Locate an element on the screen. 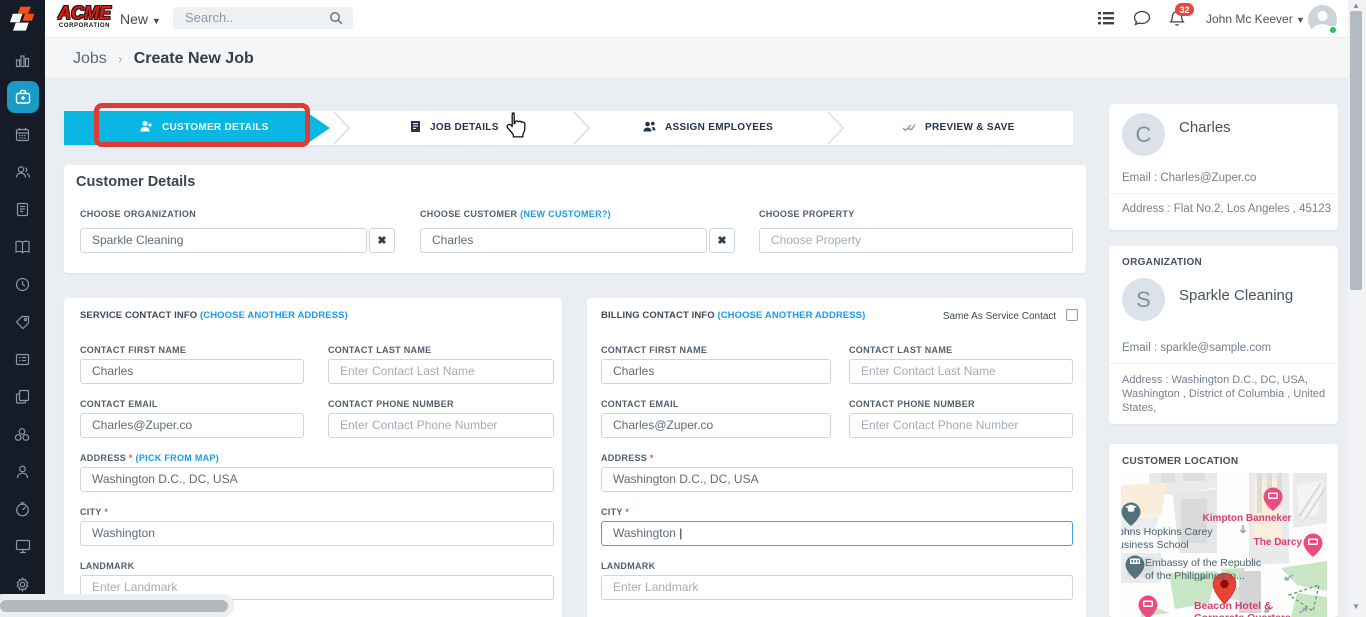 The width and height of the screenshot is (1366, 617). svg-text: usiness School is located at coordinates (1155, 545).